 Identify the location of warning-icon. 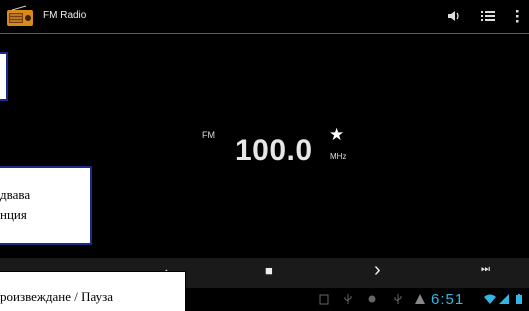
(420, 299).